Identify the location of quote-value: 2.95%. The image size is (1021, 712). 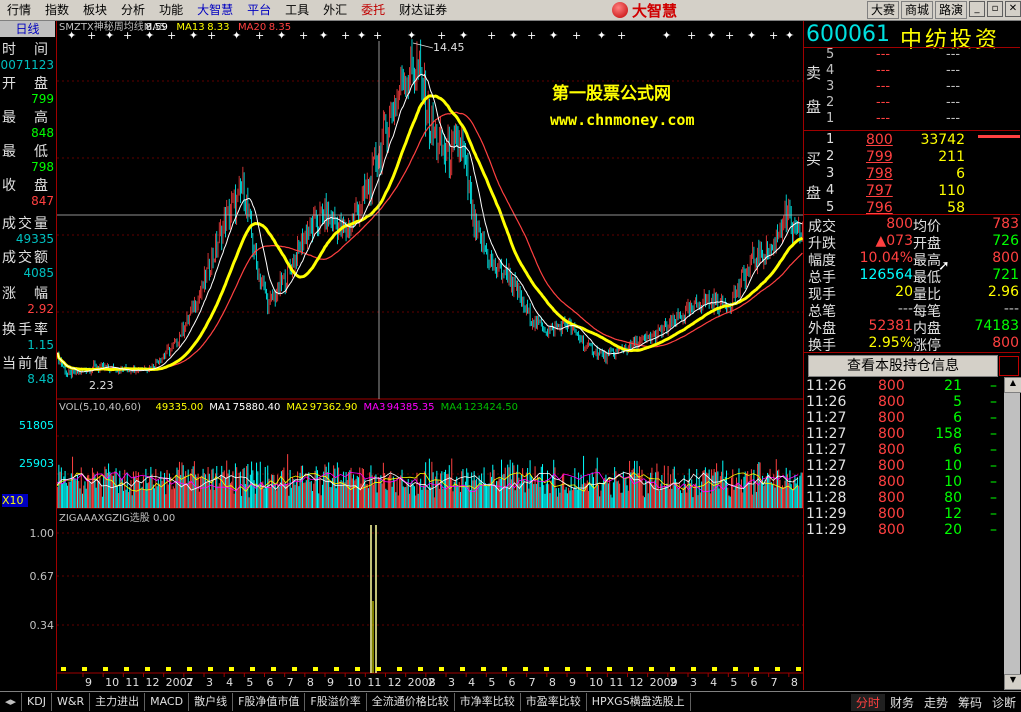
(890, 343).